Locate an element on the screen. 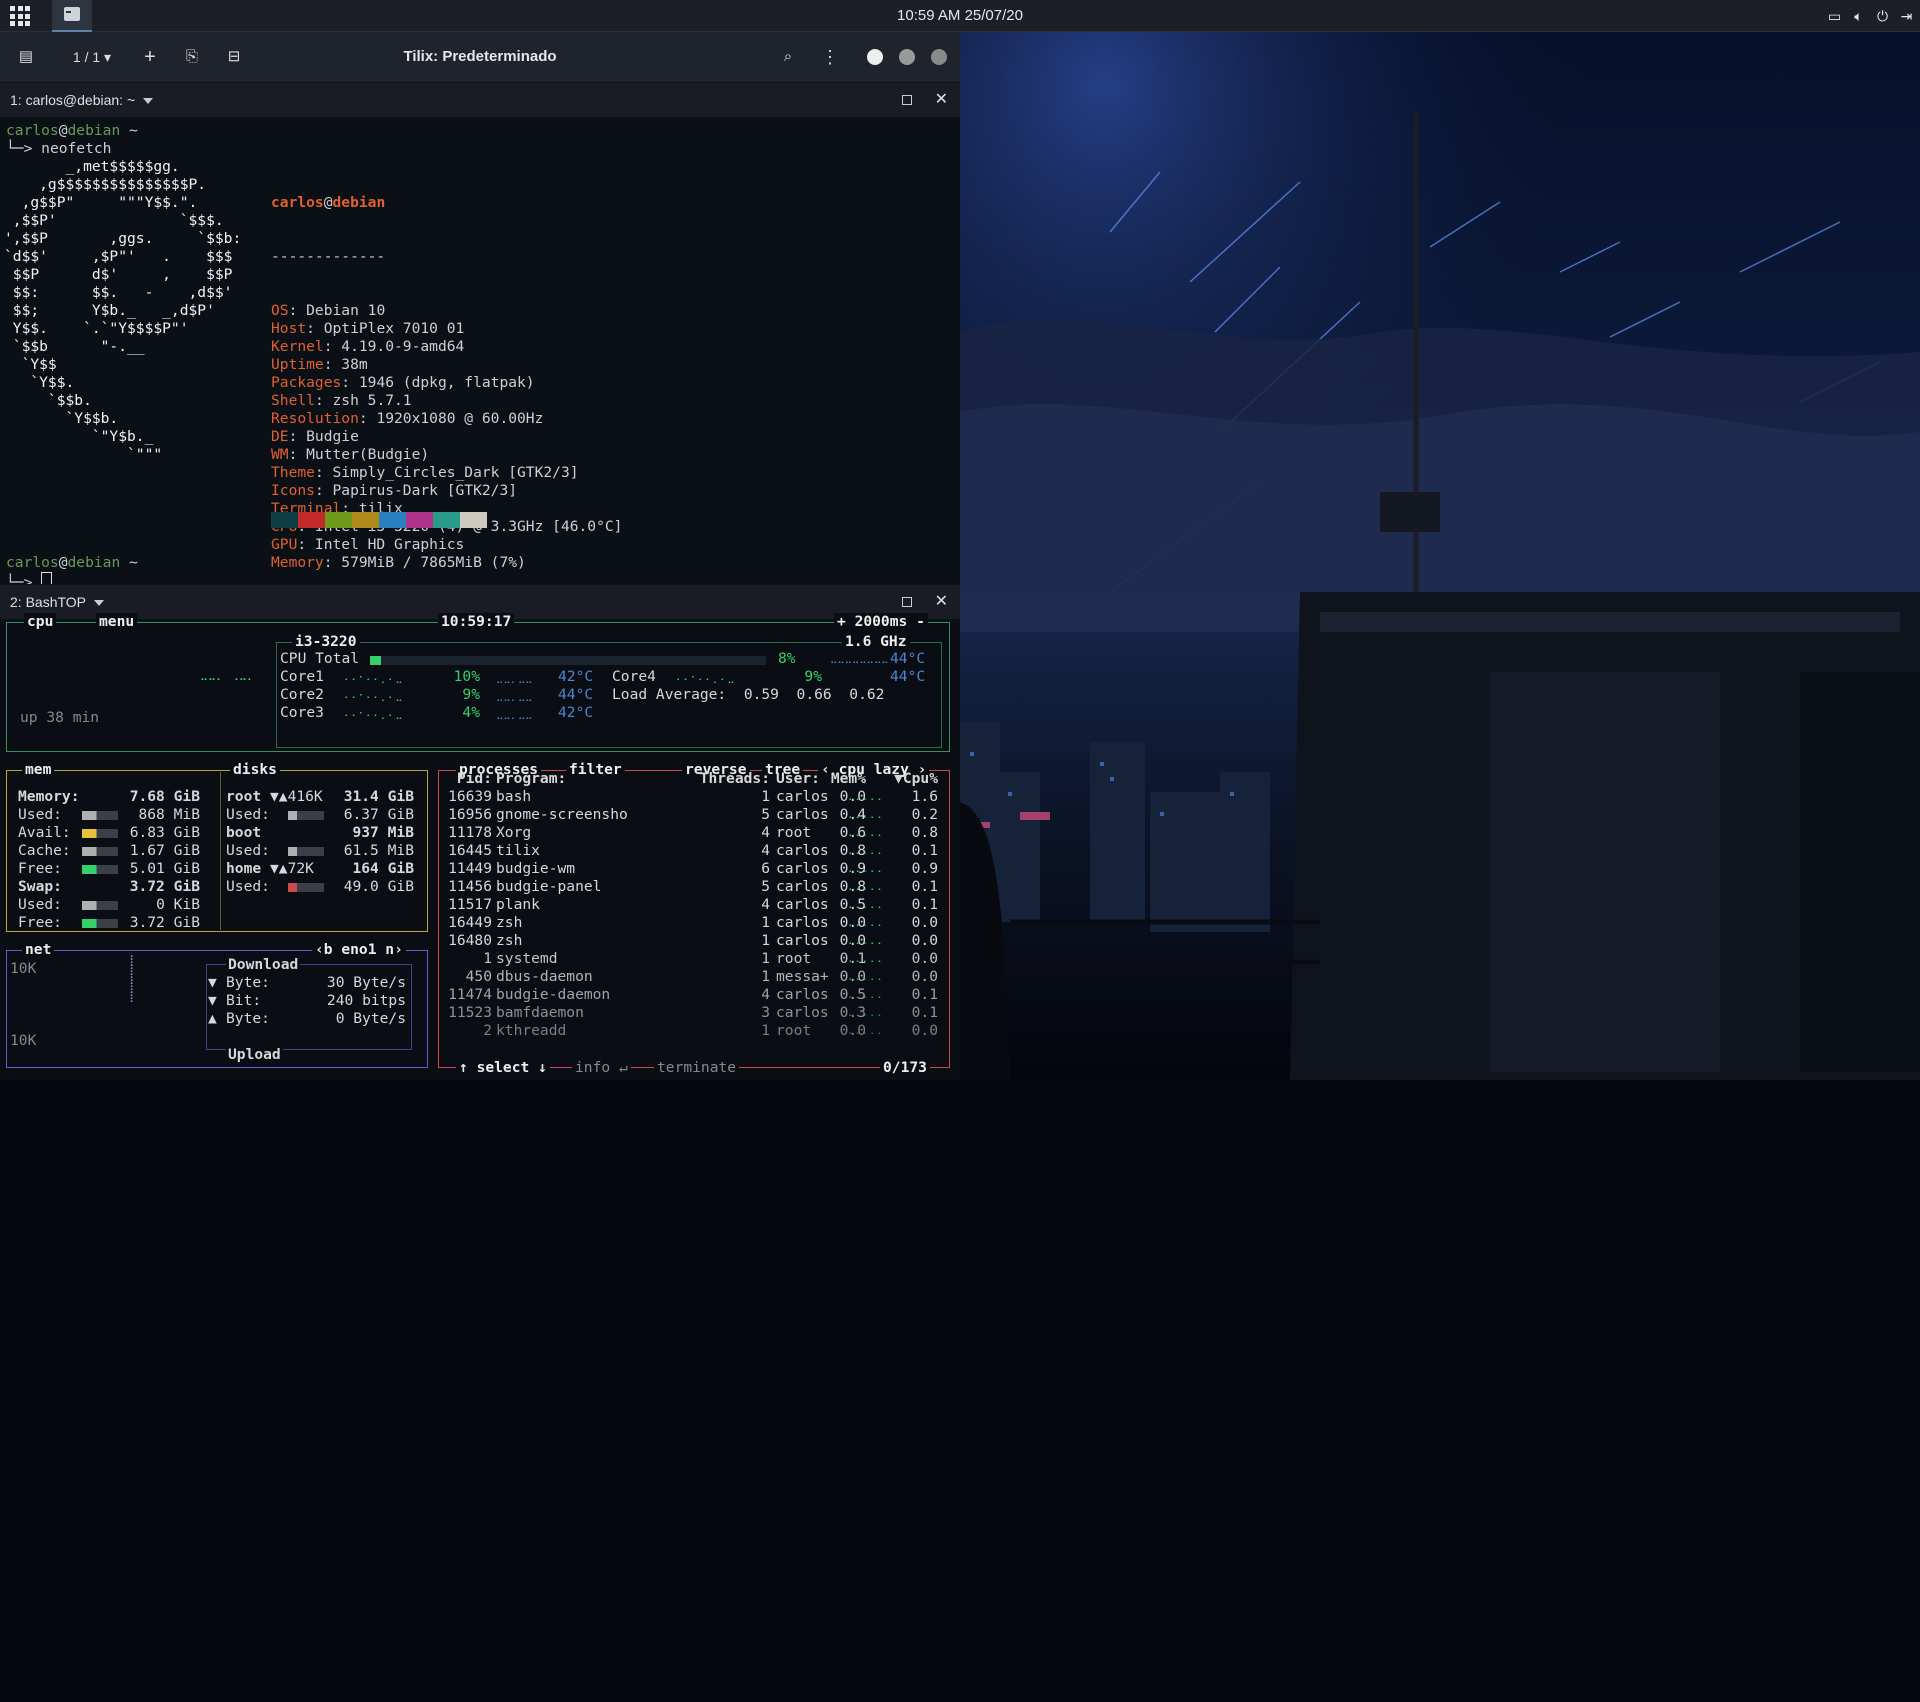 Image resolution: width=1920 pixels, height=1702 pixels. process-row: 11523 bamfdaemon 3 carlos 0.3 0.1 ⠄⠄⠄⠄⠄ is located at coordinates (694, 1013).